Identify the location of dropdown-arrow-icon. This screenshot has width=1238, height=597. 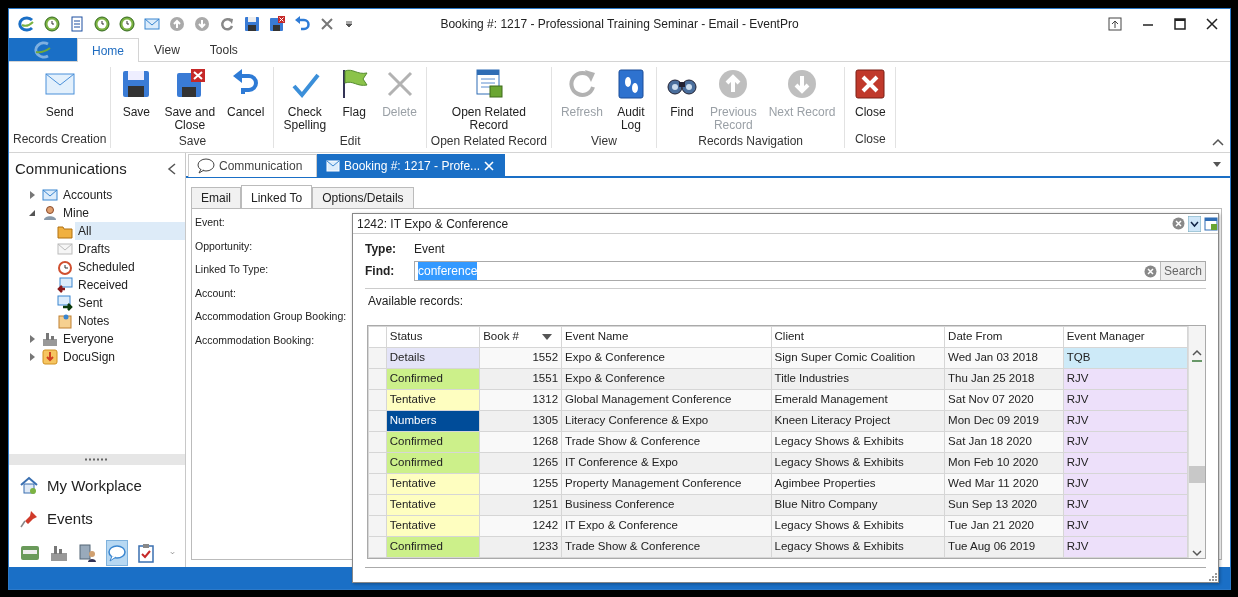
(1194, 223).